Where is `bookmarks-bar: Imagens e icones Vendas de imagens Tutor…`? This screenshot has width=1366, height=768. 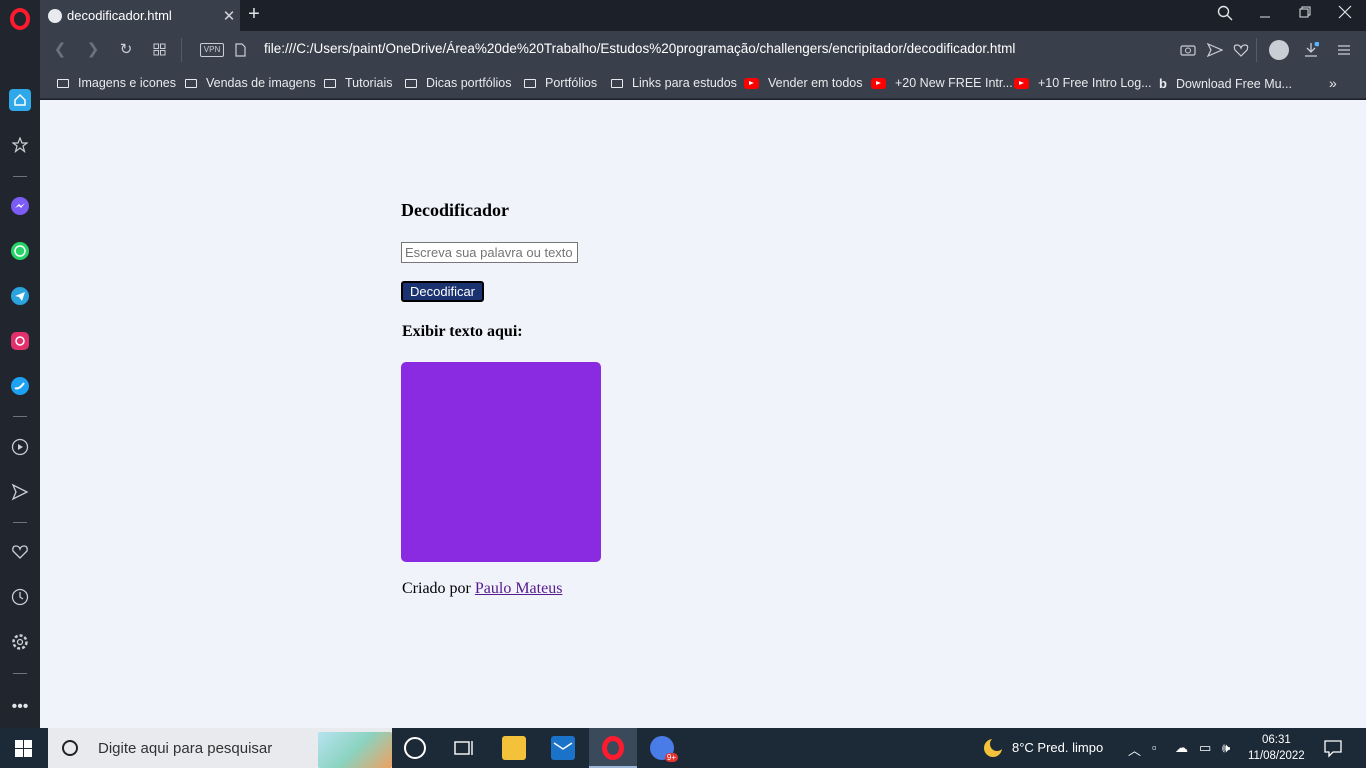
bookmarks-bar: Imagens e icones Vendas de imagens Tutor… is located at coordinates (703, 84).